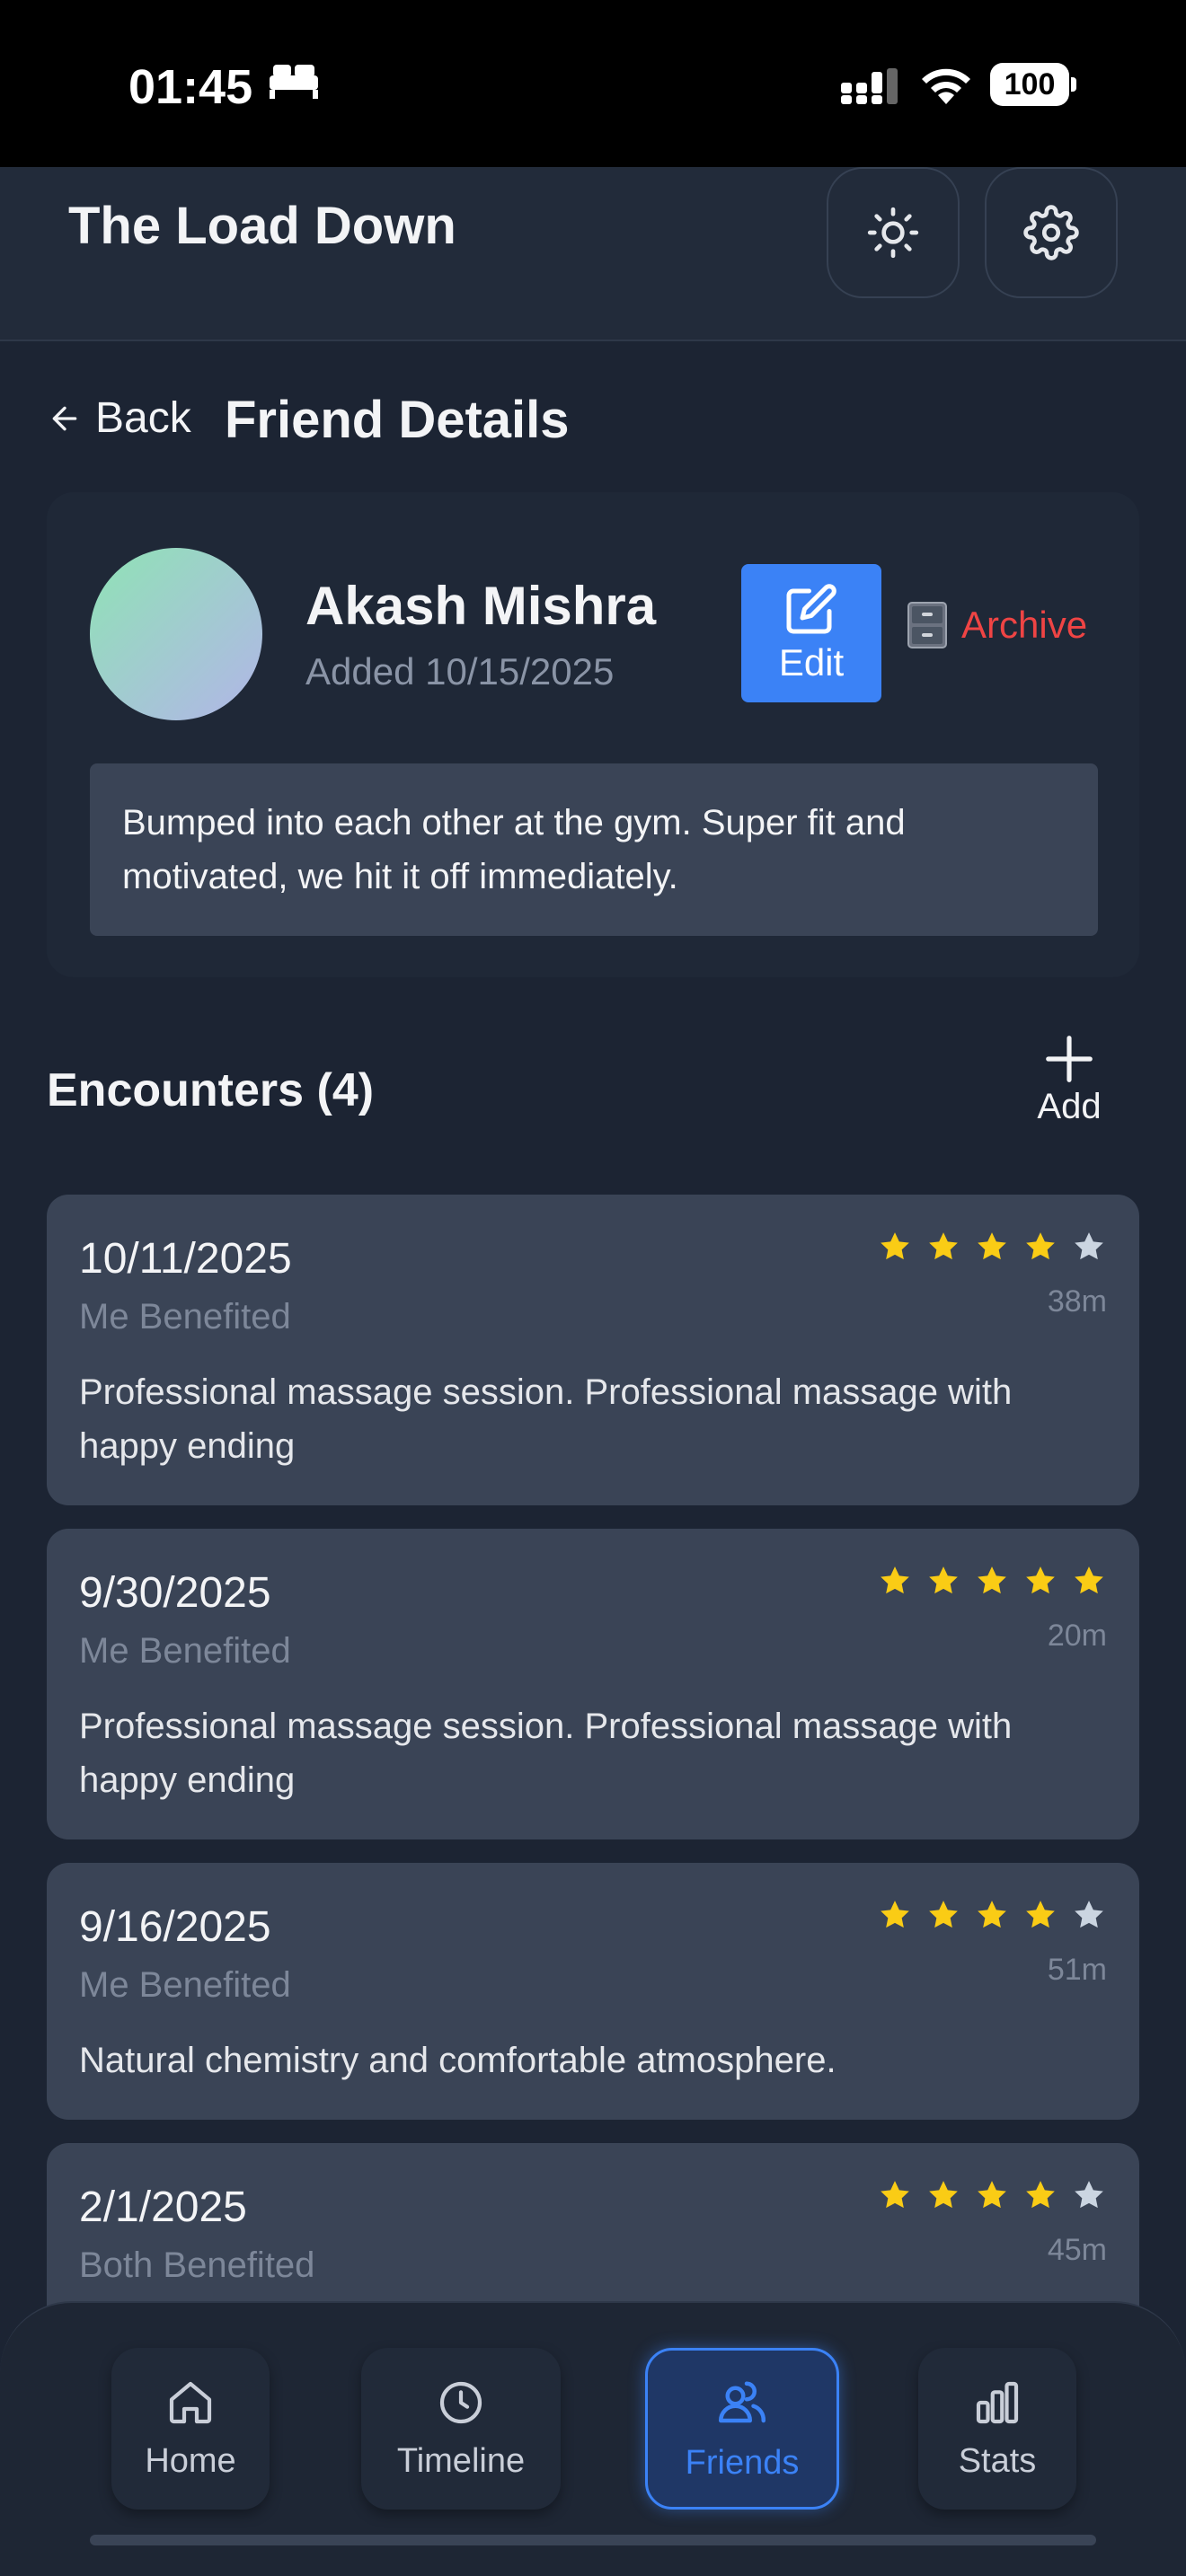  I want to click on file-cabinet-icon, so click(927, 625).